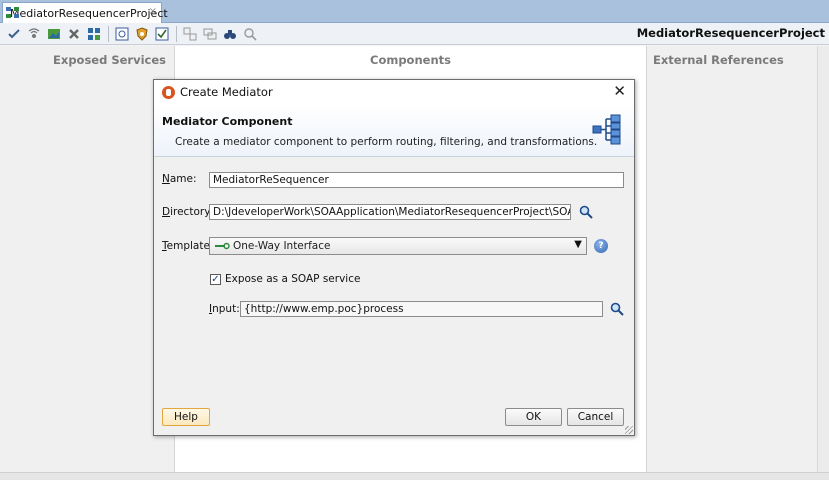 The width and height of the screenshot is (829, 480). I want to click on template-label: Template:, so click(188, 246).